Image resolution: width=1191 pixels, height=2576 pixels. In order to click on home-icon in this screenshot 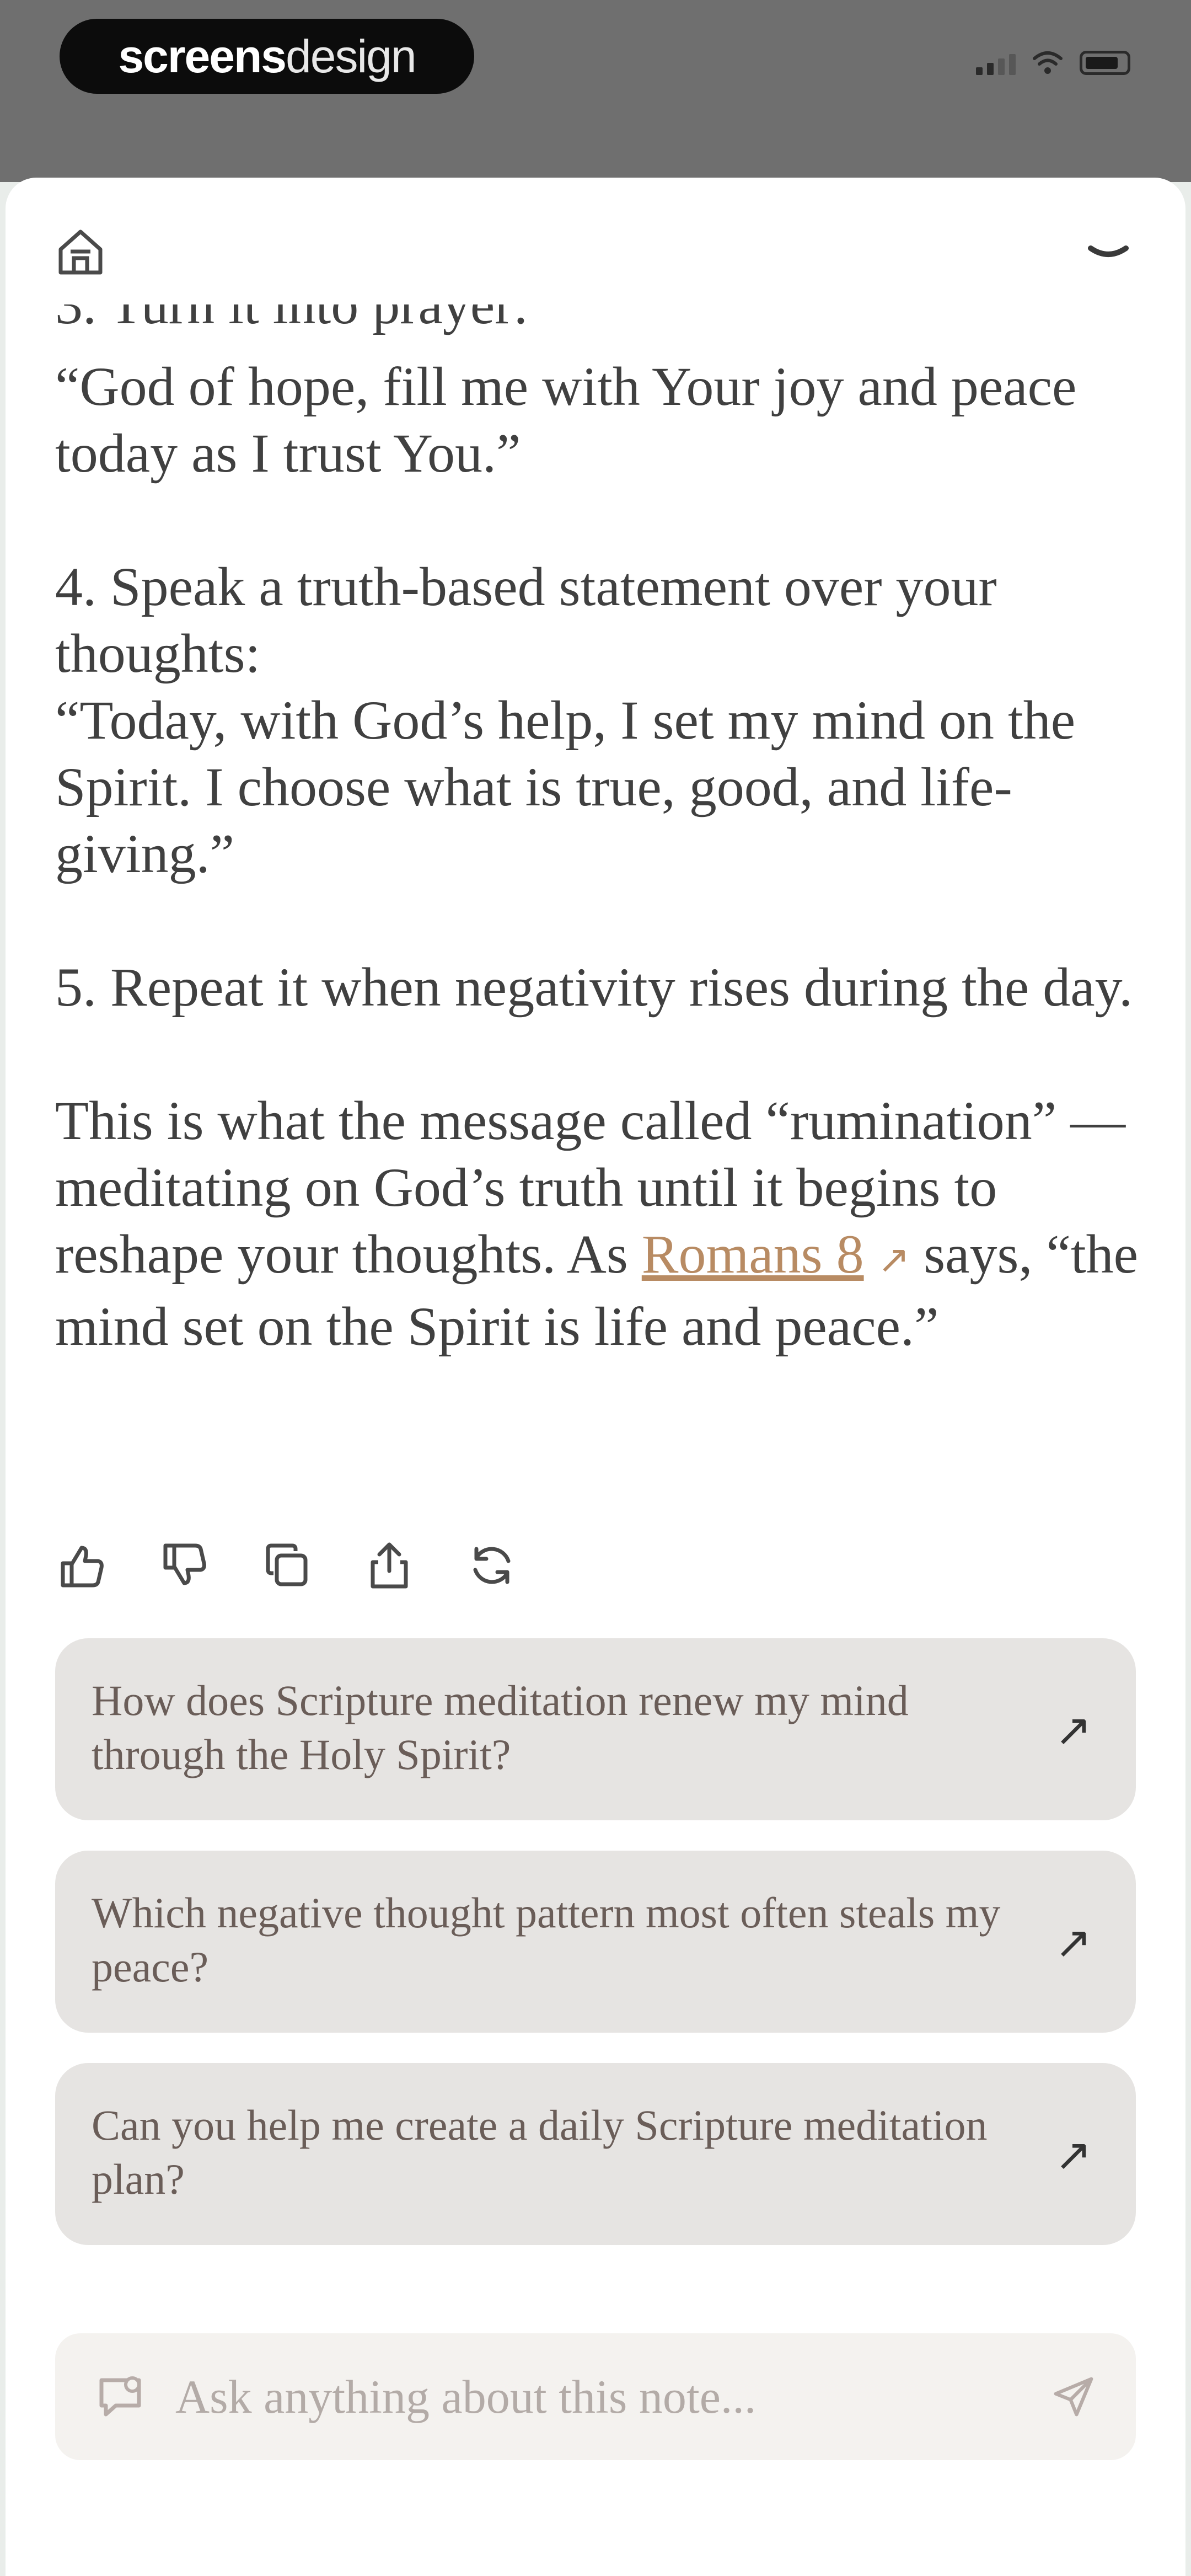, I will do `click(80, 251)`.